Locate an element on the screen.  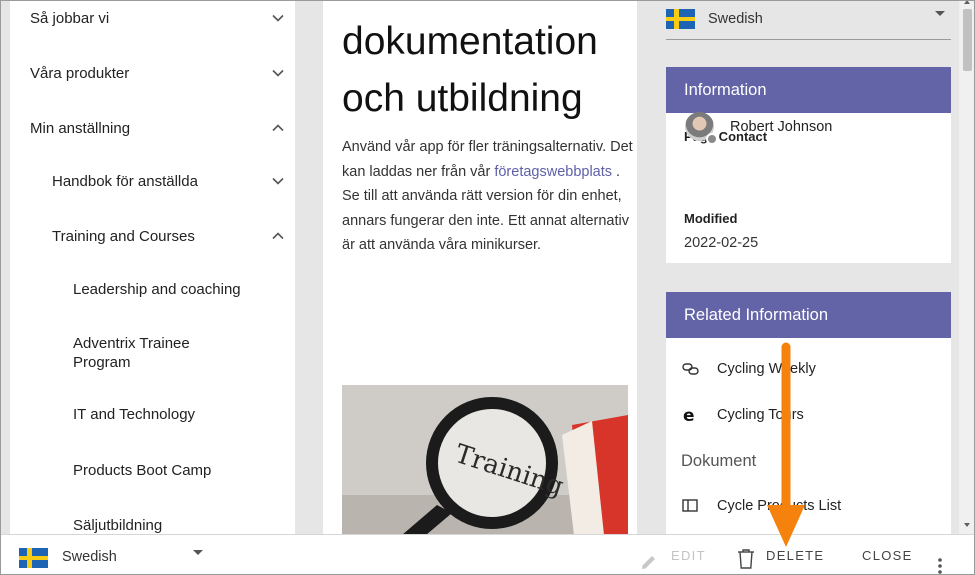
delete-button-label: DELETE is located at coordinates (795, 555).